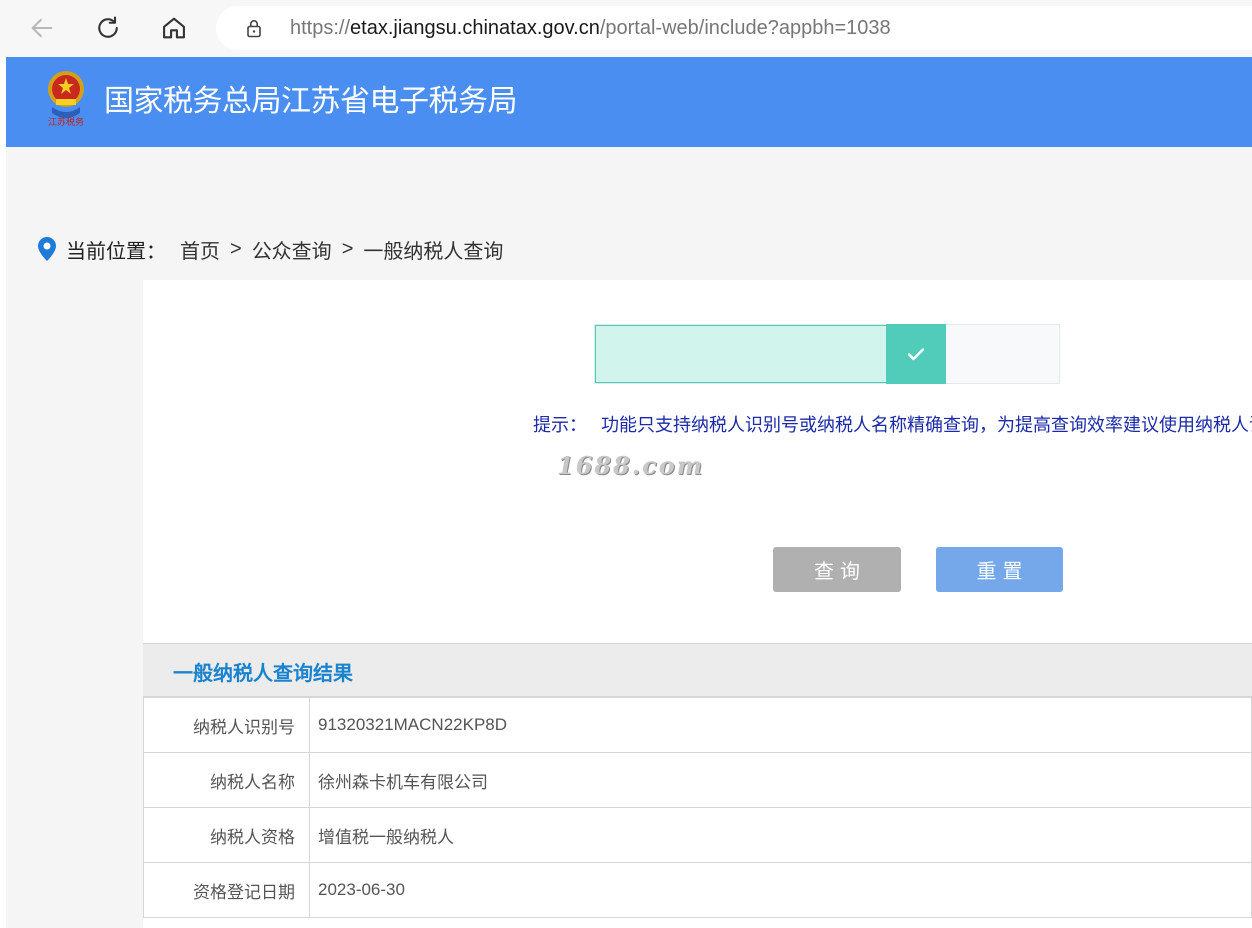 The width and height of the screenshot is (1252, 928). I want to click on home-icon, so click(174, 28).